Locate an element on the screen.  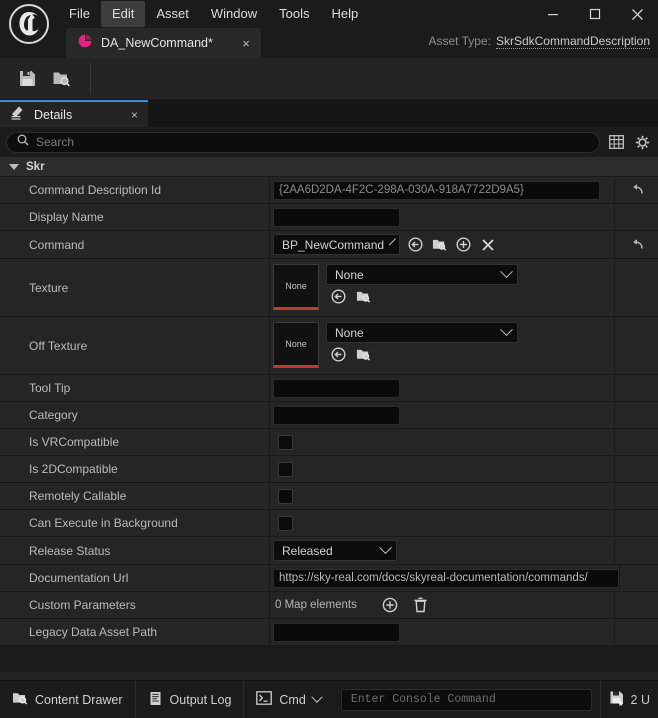
is-2dcompatible-checkbox is located at coordinates (285, 469).